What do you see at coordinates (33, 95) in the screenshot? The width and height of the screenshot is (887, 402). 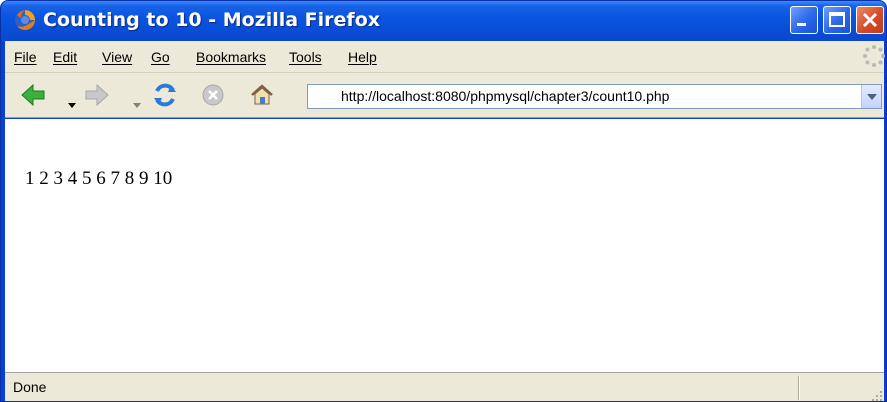 I see `back-arrow-icon` at bounding box center [33, 95].